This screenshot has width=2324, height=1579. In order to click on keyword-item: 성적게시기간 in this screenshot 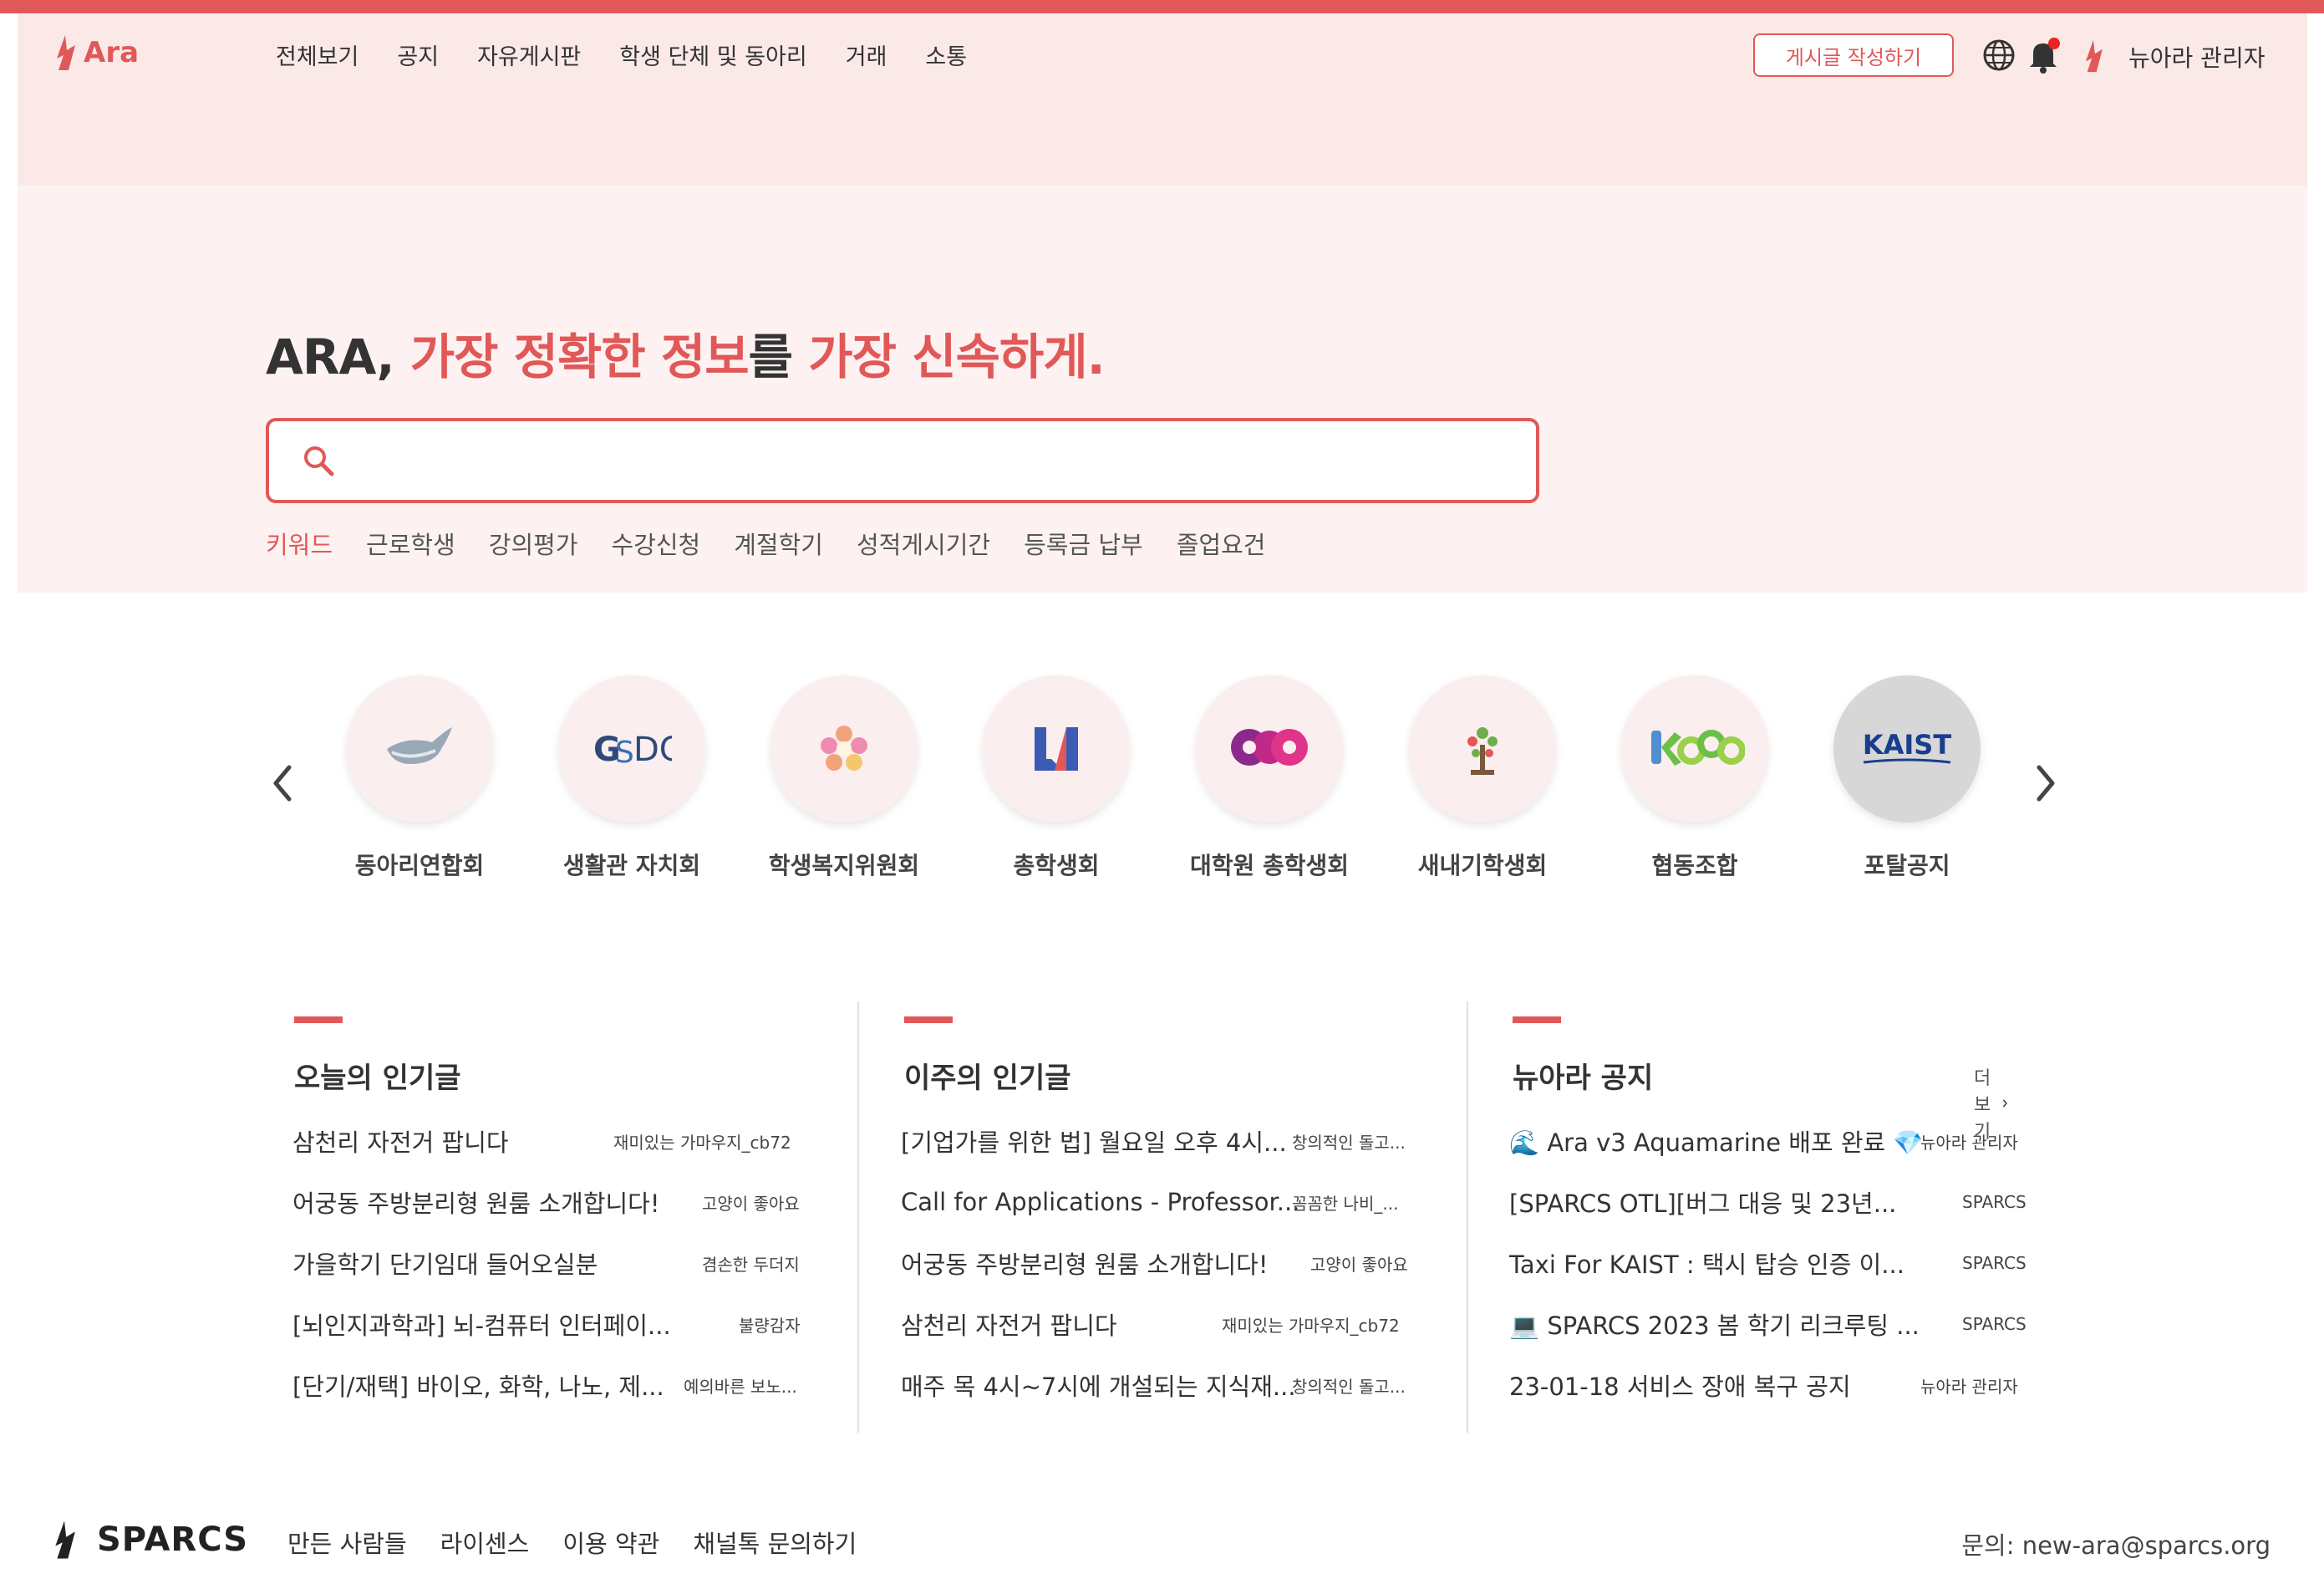, I will do `click(924, 543)`.